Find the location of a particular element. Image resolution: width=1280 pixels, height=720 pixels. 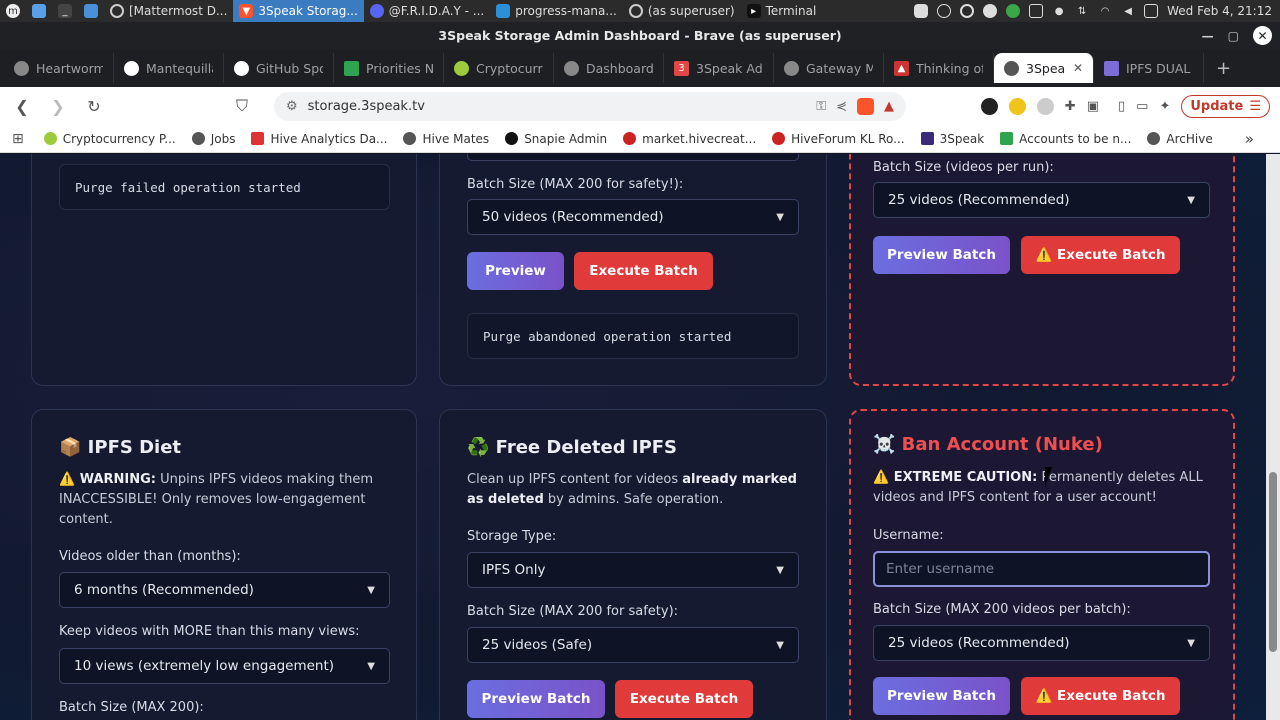

brave-shields-icon is located at coordinates (865, 106).